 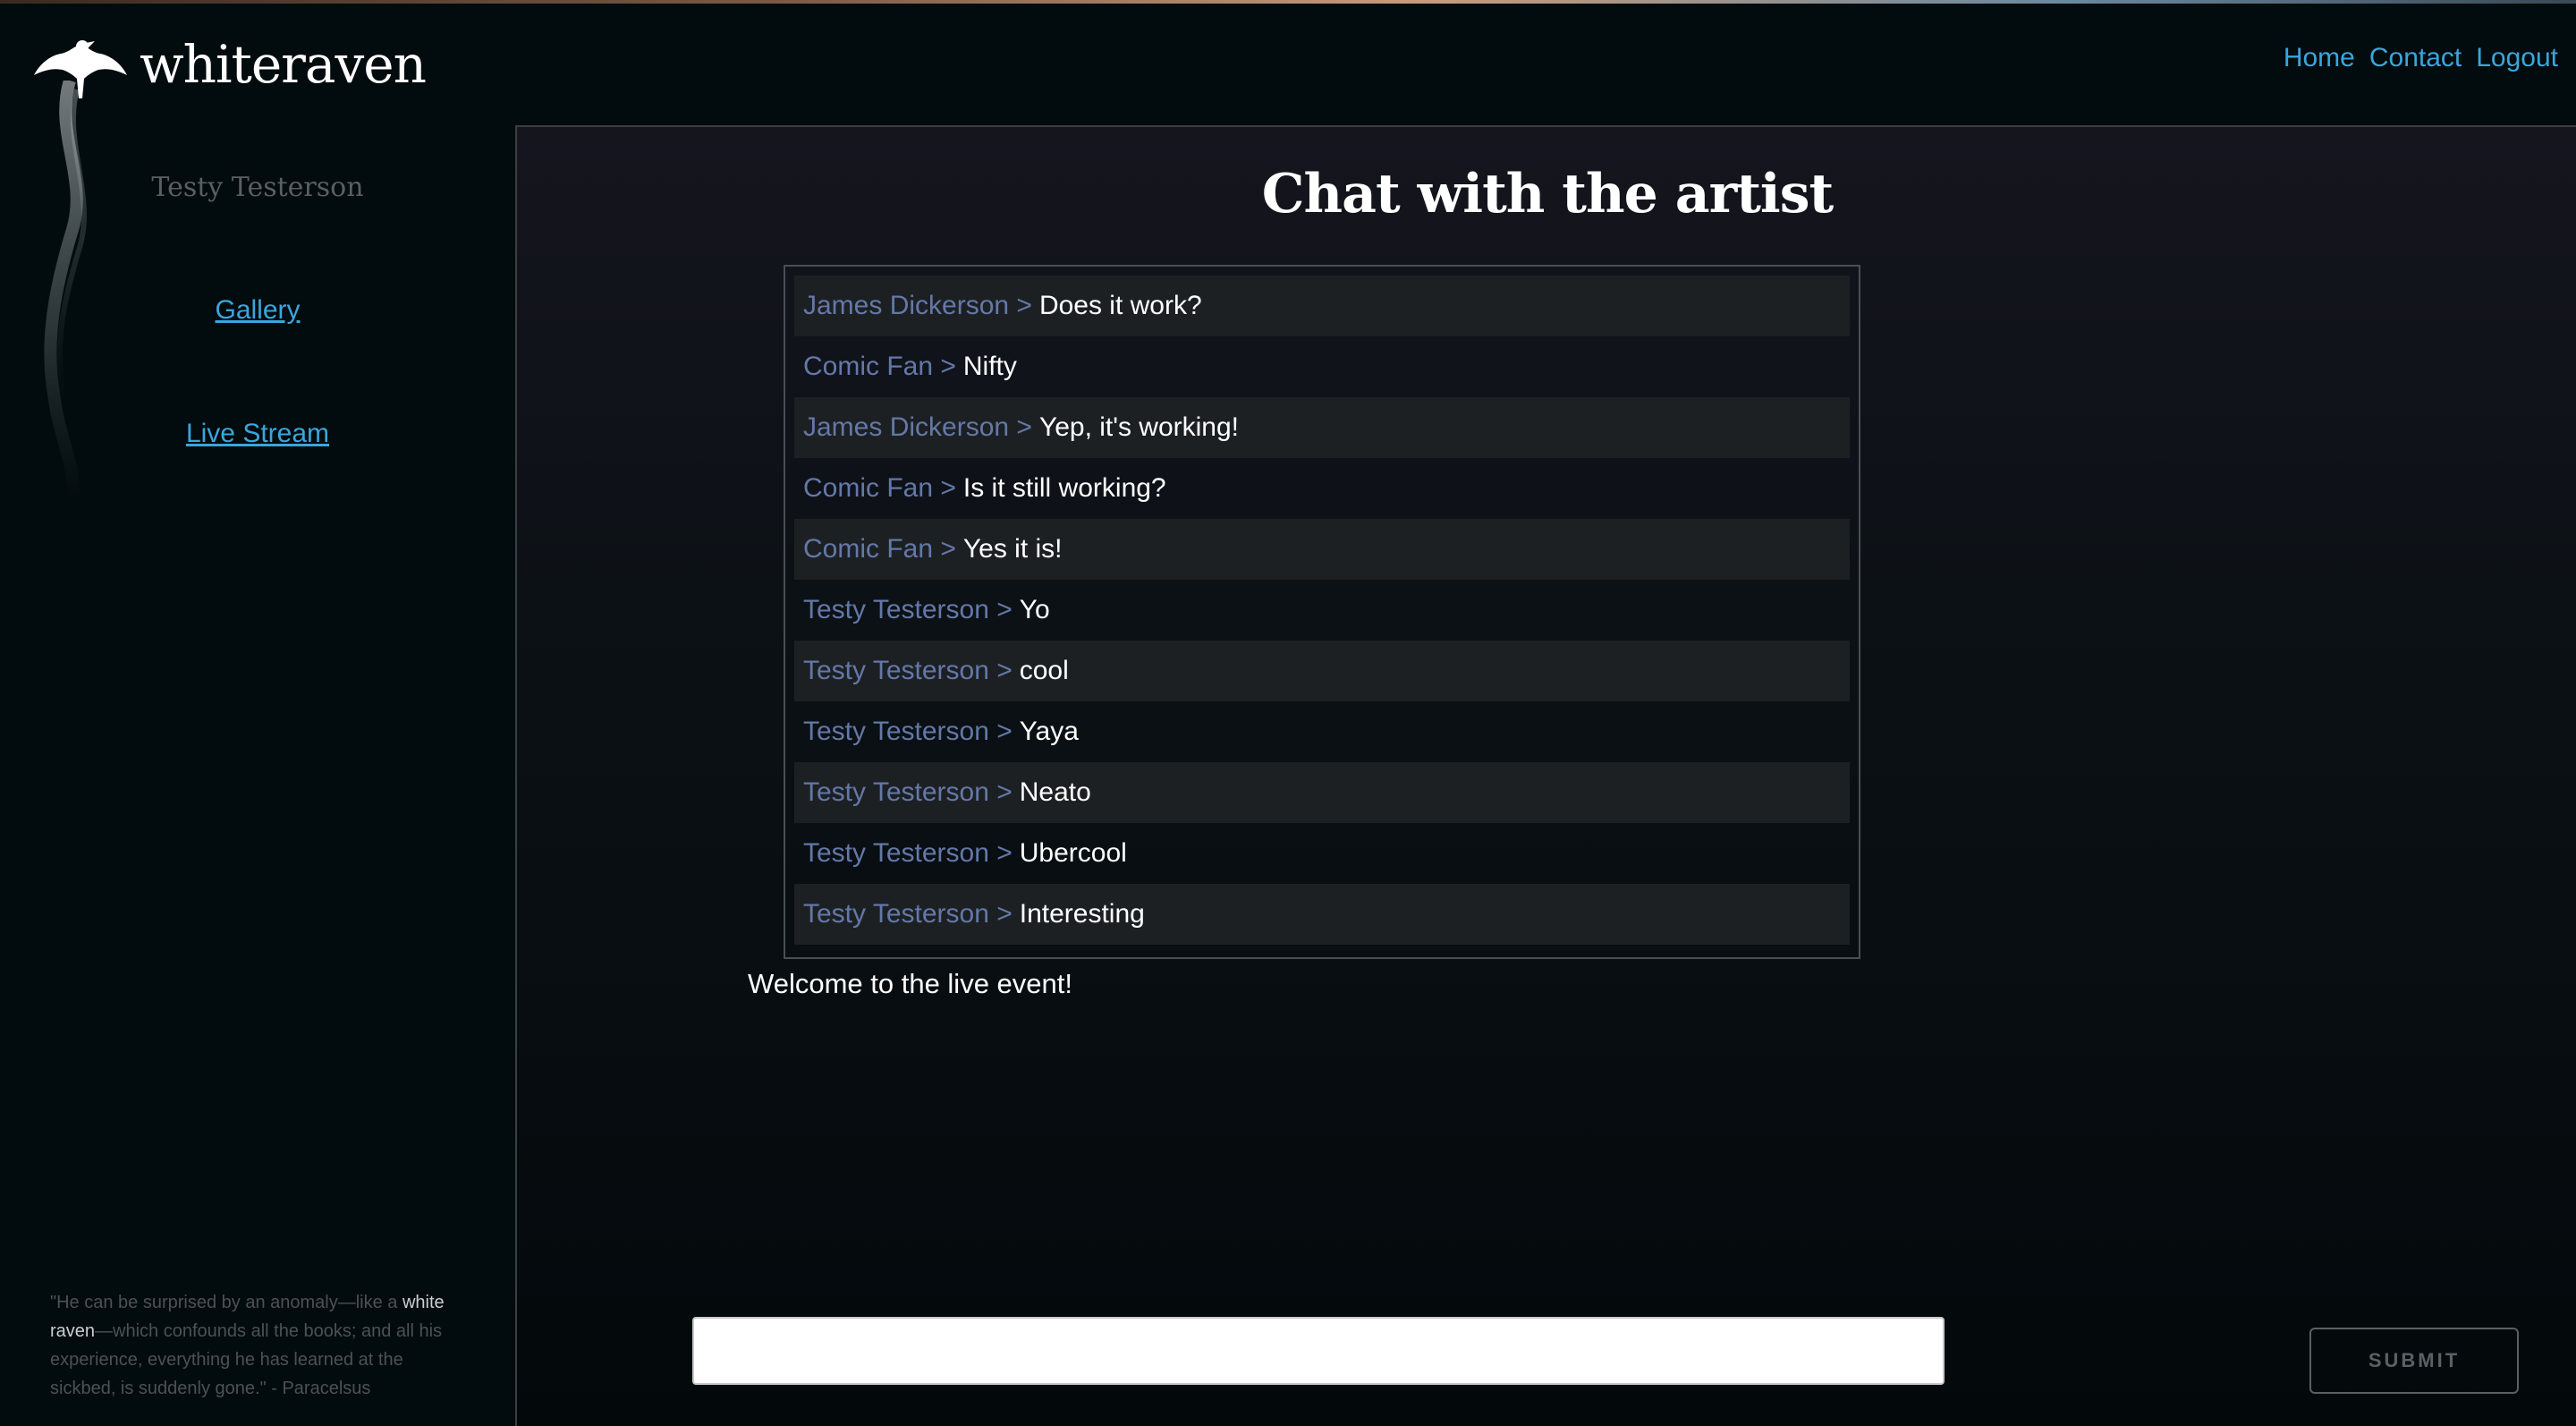 What do you see at coordinates (1318, 1351) in the screenshot?
I see `chat-message-input` at bounding box center [1318, 1351].